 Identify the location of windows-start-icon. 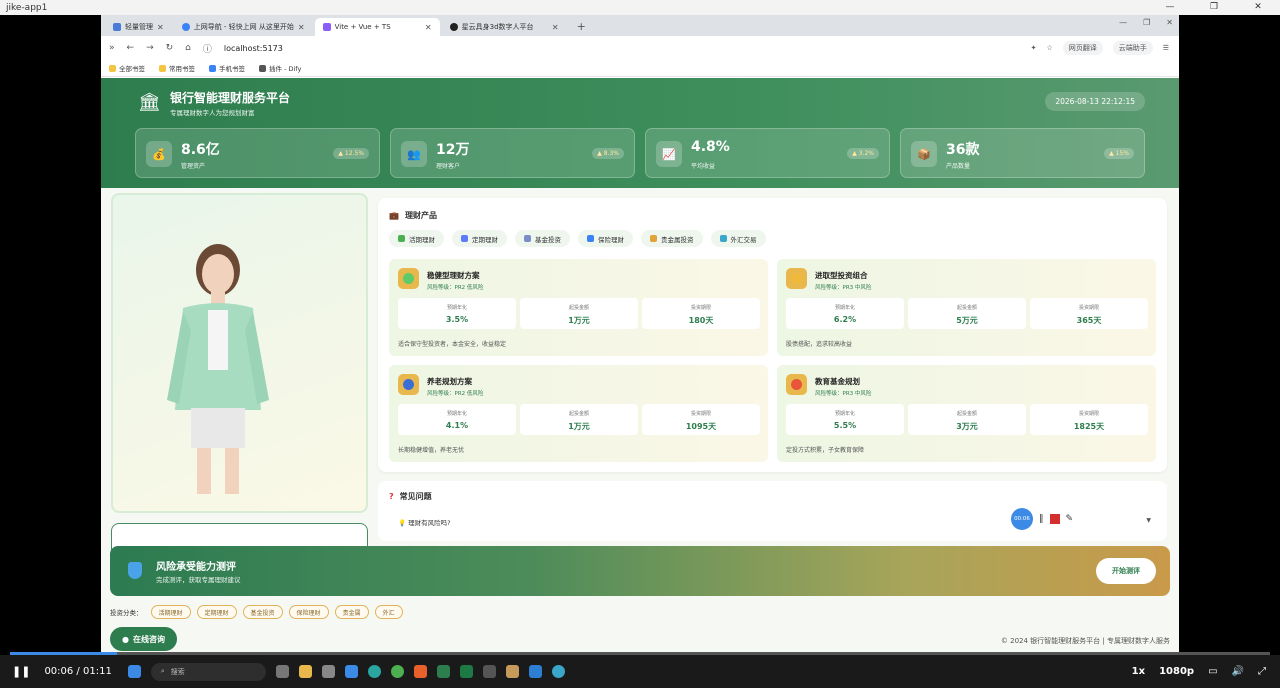
(134, 671).